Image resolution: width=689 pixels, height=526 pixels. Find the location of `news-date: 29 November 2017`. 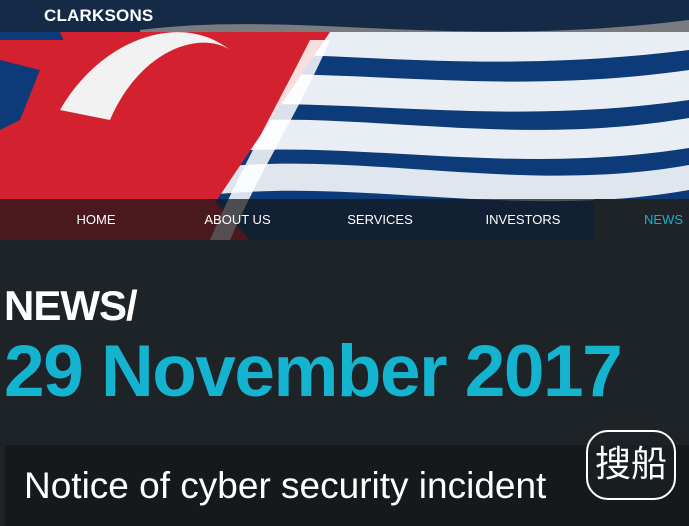

news-date: 29 November 2017 is located at coordinates (313, 371).